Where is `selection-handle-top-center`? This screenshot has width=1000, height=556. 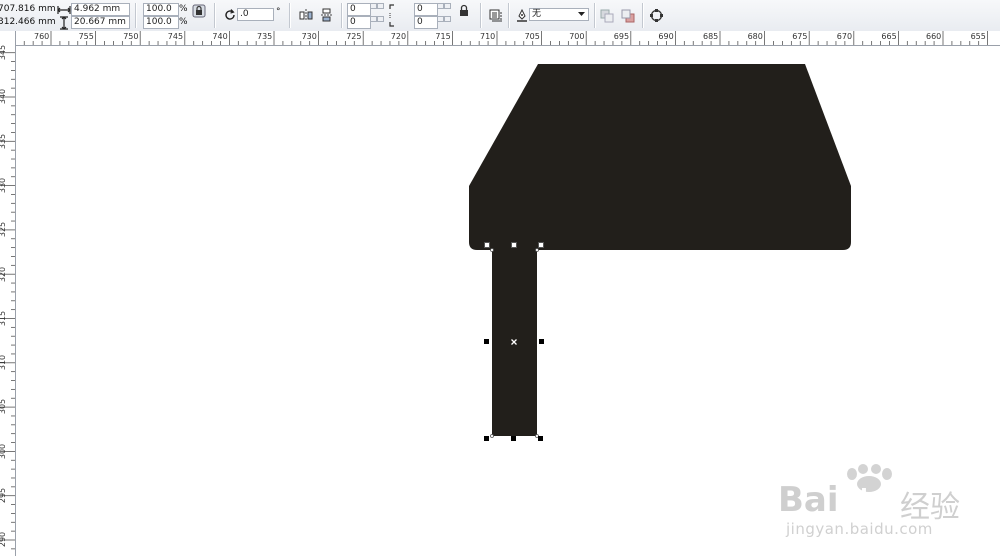
selection-handle-top-center is located at coordinates (514, 245).